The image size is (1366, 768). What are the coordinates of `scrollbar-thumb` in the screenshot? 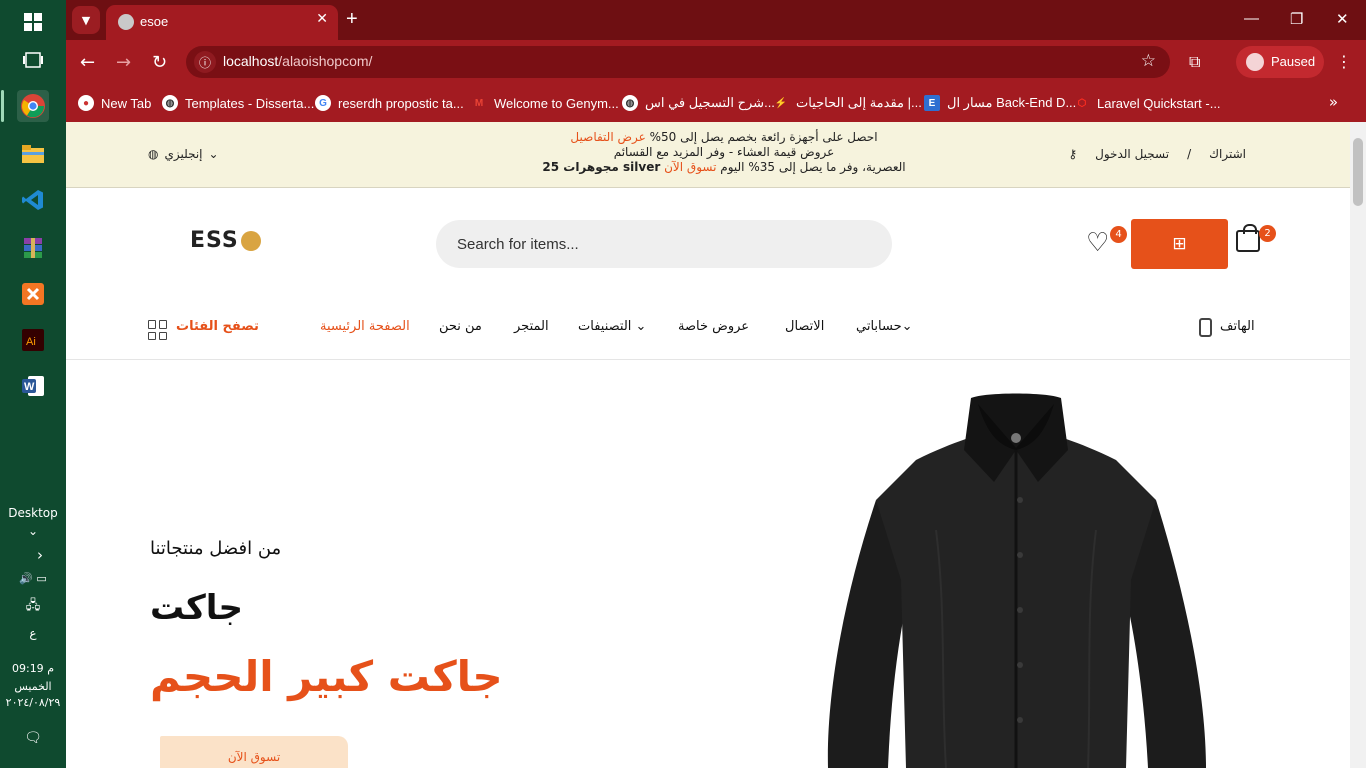 It's located at (1358, 172).